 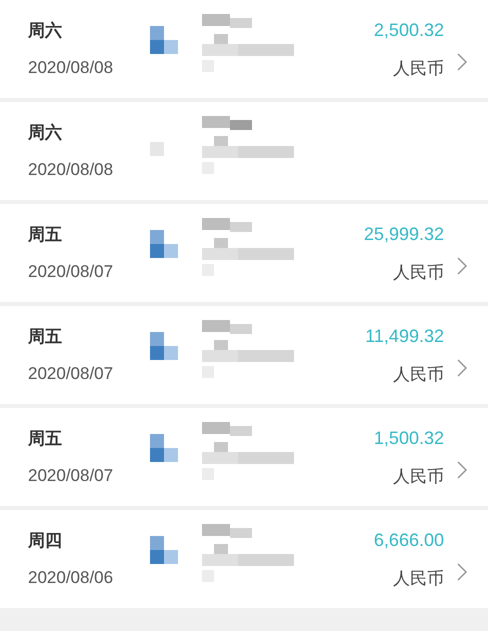 I want to click on amount-label: 1,500.32, so click(x=409, y=438).